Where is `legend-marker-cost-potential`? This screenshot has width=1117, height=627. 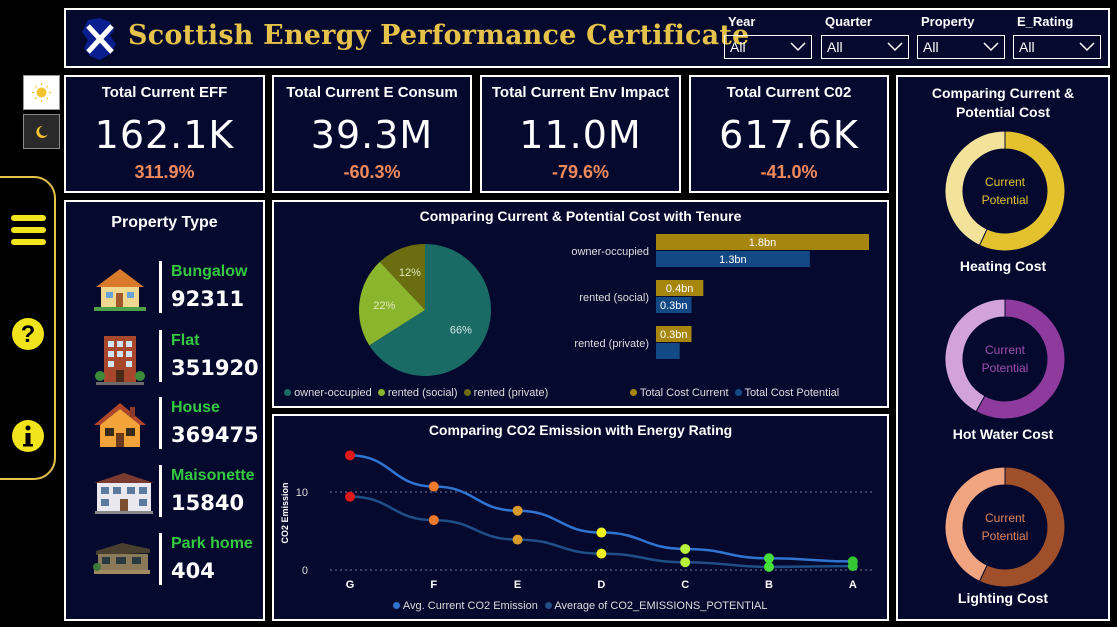 legend-marker-cost-potential is located at coordinates (738, 392).